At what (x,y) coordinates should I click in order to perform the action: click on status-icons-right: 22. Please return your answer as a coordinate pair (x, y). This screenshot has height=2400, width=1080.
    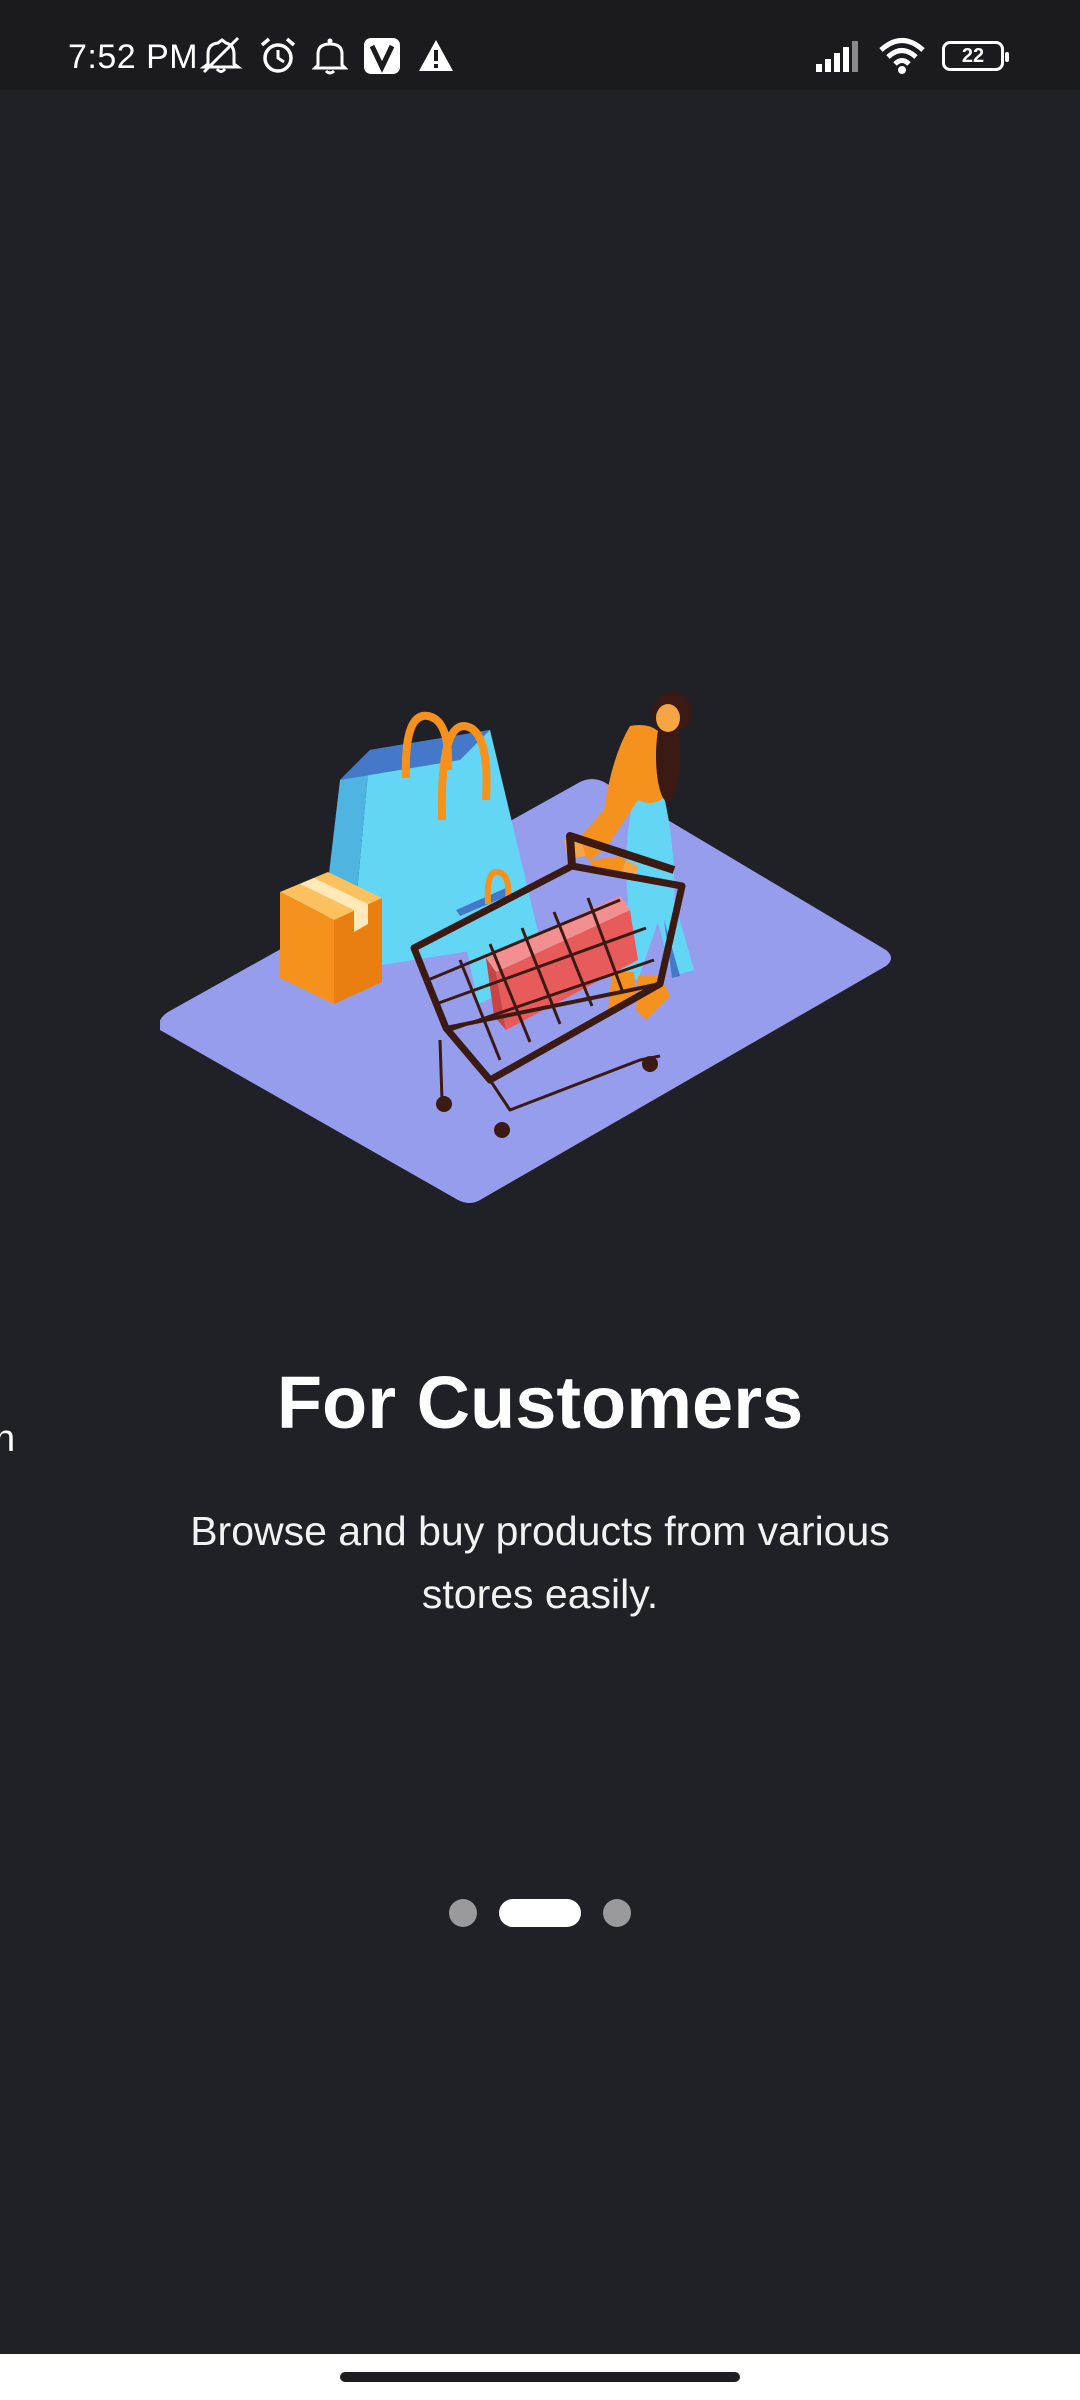
    Looking at the image, I should click on (911, 56).